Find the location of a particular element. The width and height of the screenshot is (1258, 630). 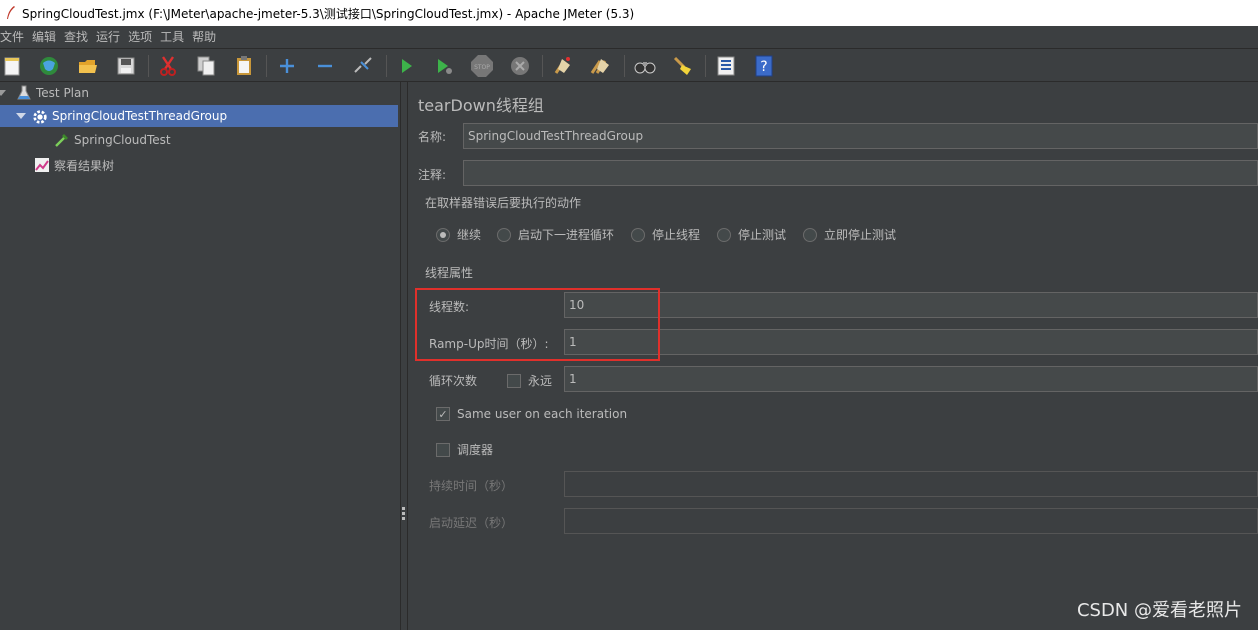

paste-icon is located at coordinates (244, 66).